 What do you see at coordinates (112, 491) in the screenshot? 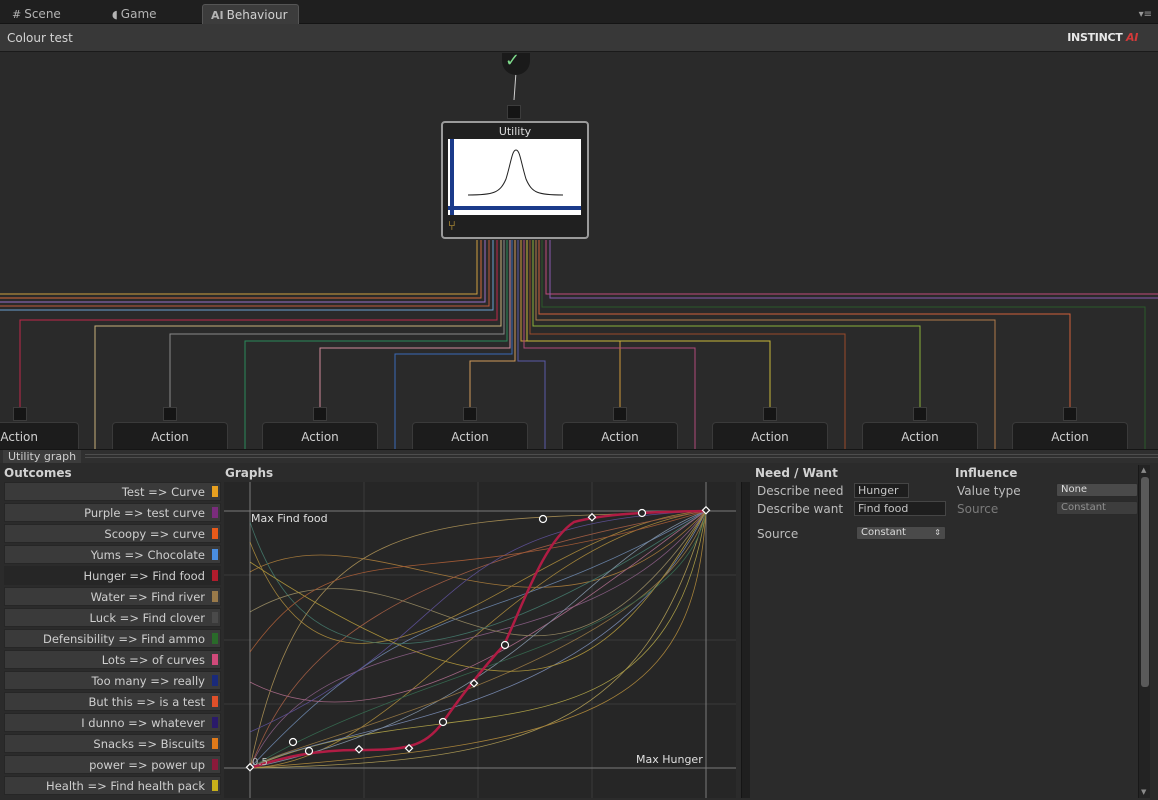
I see `outcome-item: Test => Curve` at bounding box center [112, 491].